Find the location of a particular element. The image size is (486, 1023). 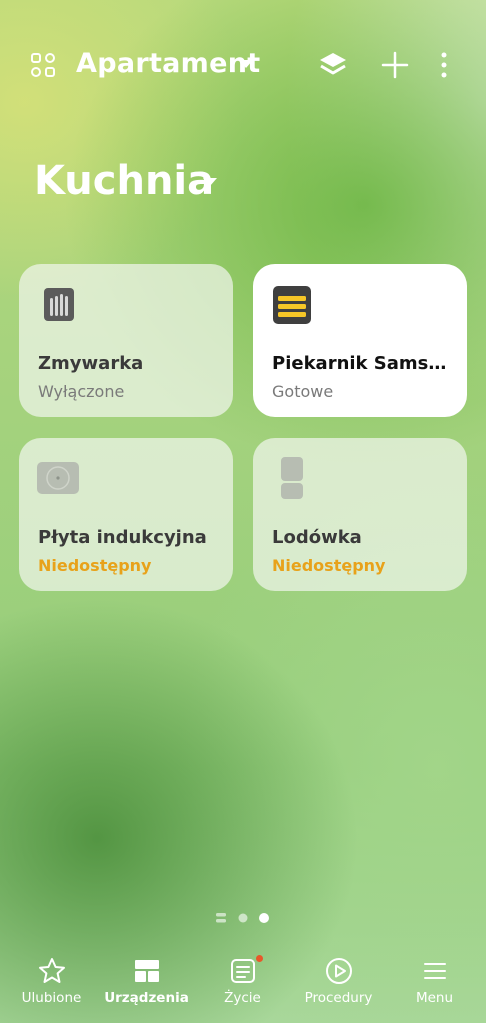

tab-favorites: Ulubione is located at coordinates (51, 978).